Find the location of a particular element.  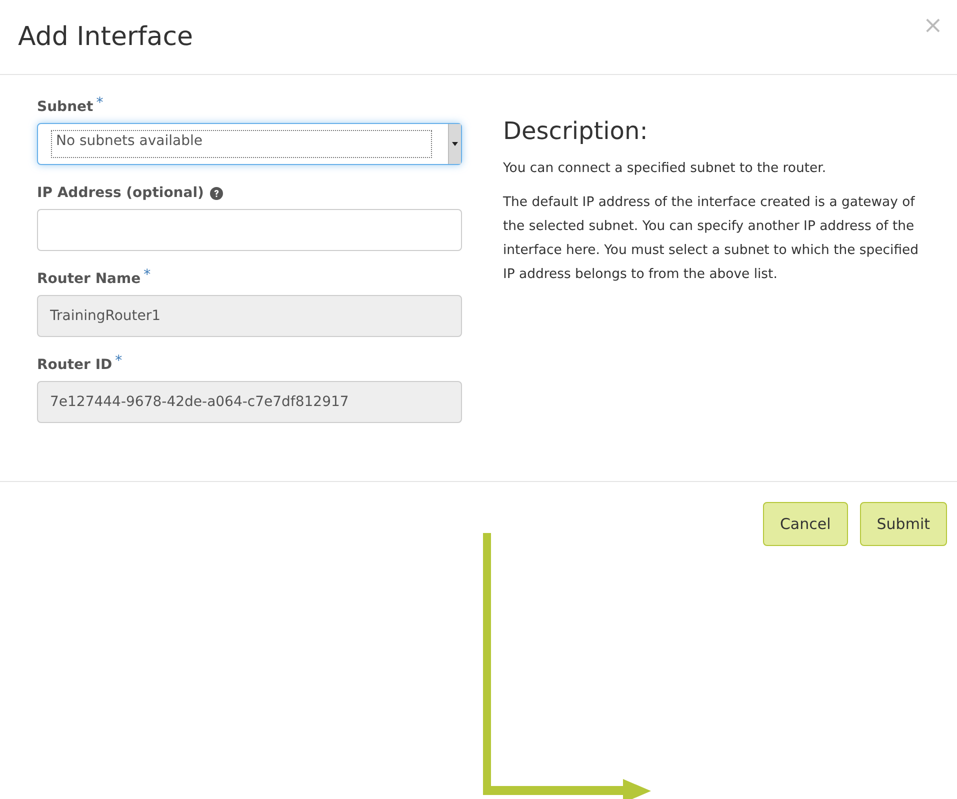

help-icon is located at coordinates (216, 193).